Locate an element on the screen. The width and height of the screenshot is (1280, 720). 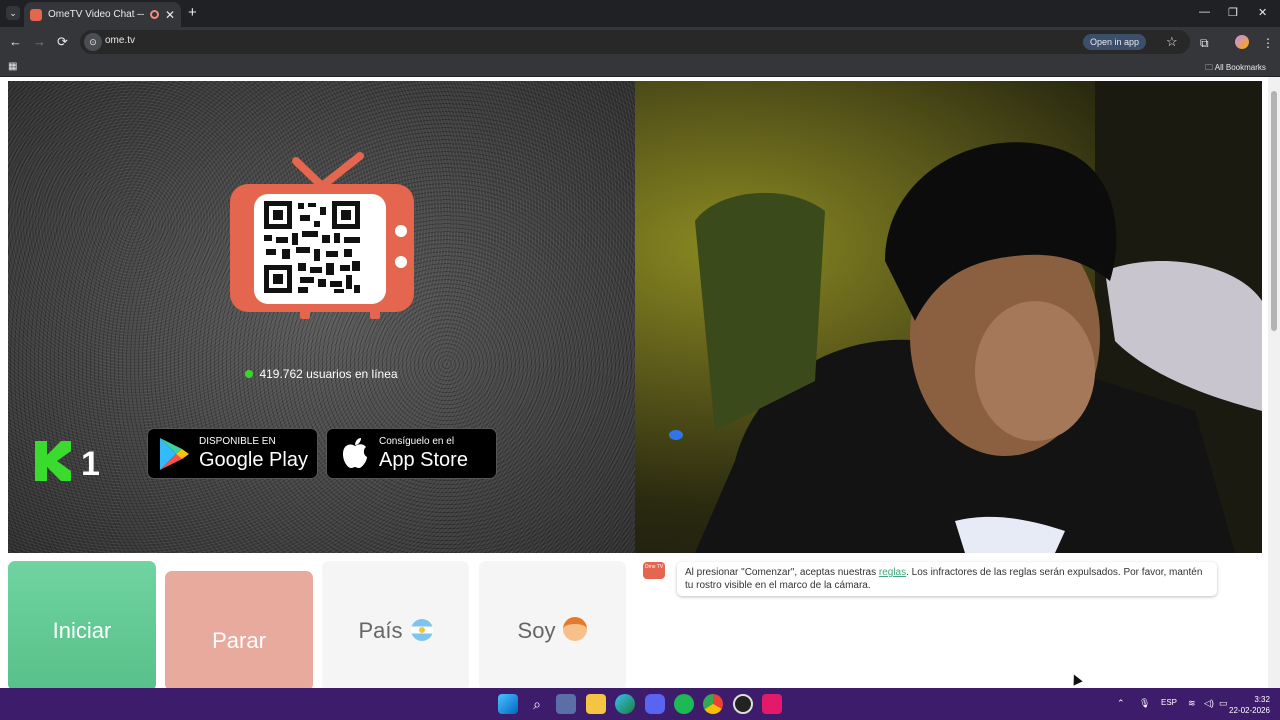
minimize-button: — is located at coordinates (1204, 12).